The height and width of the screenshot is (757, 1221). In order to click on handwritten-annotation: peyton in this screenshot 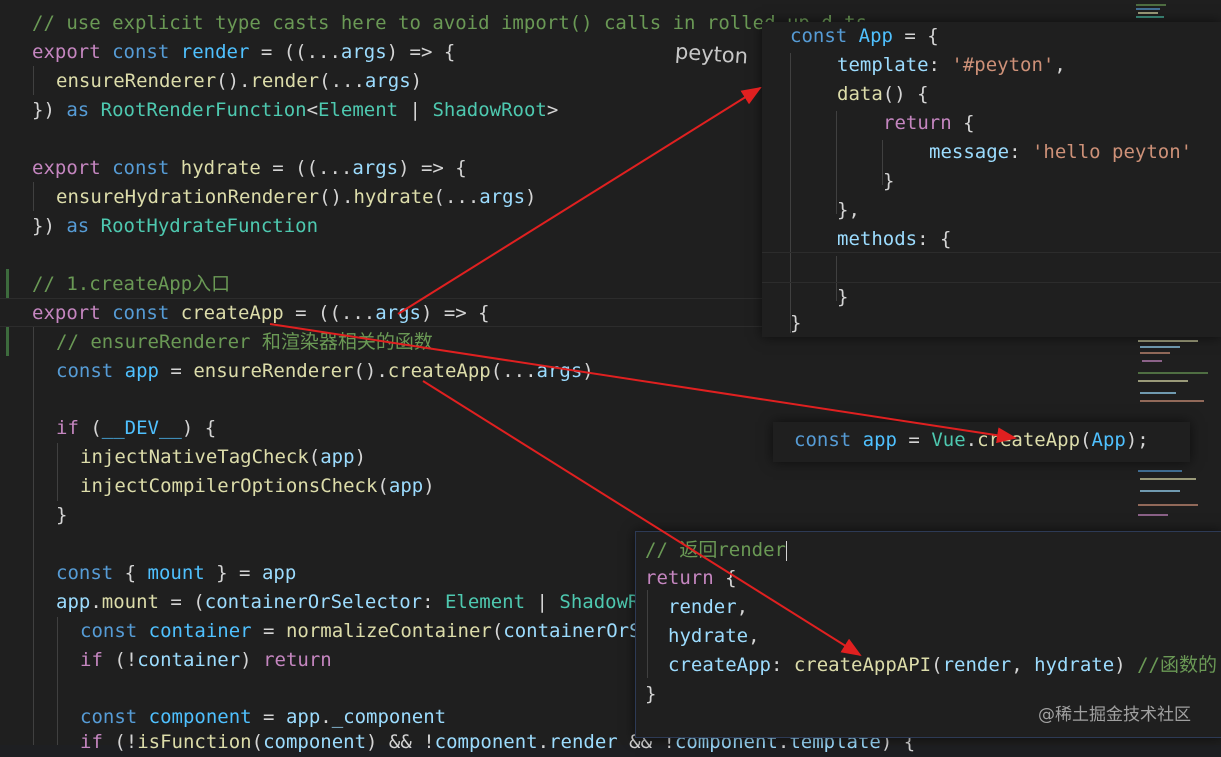, I will do `click(711, 54)`.